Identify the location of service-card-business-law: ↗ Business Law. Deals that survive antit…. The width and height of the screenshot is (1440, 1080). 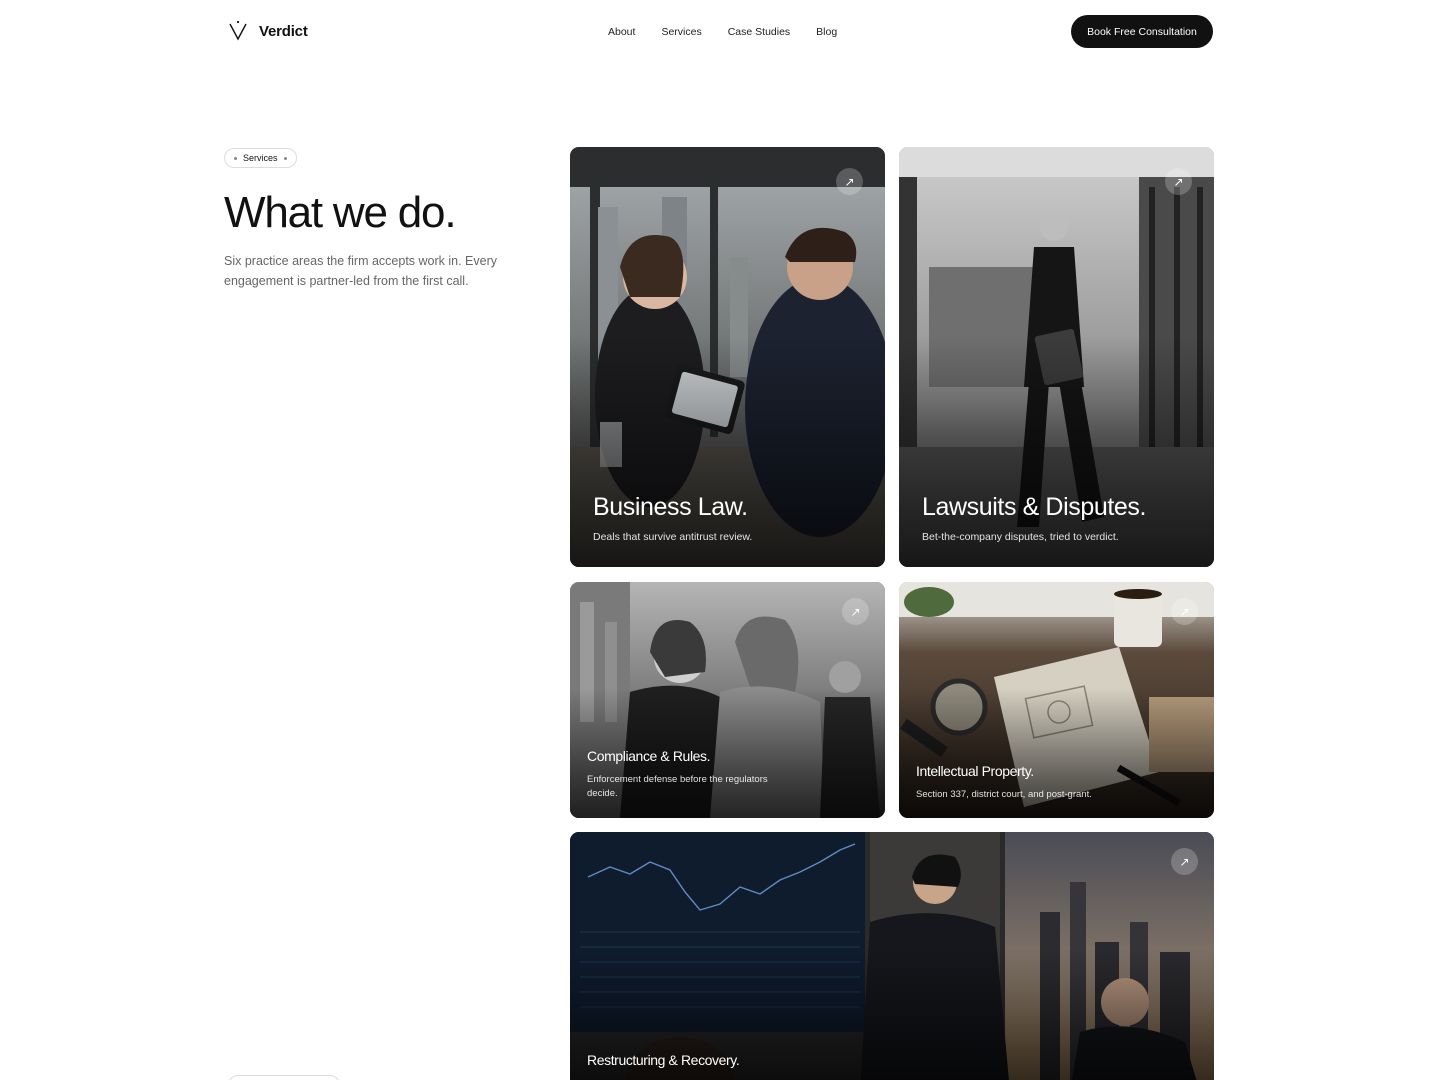
(727, 357).